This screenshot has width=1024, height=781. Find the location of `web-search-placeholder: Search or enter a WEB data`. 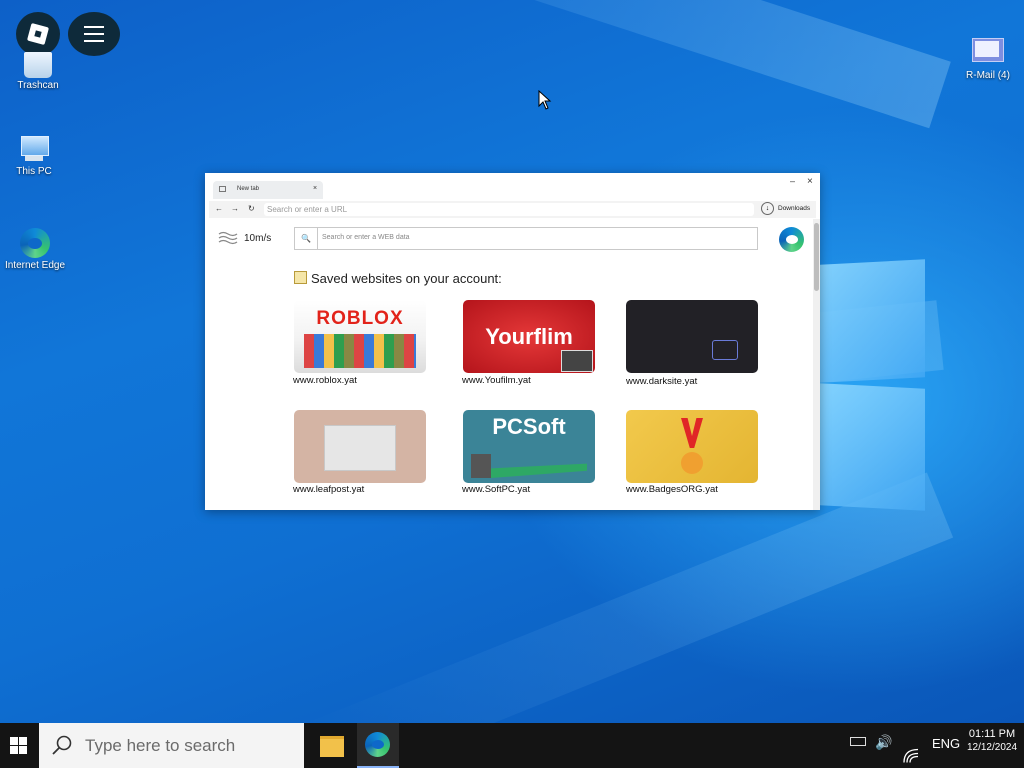

web-search-placeholder: Search or enter a WEB data is located at coordinates (366, 237).